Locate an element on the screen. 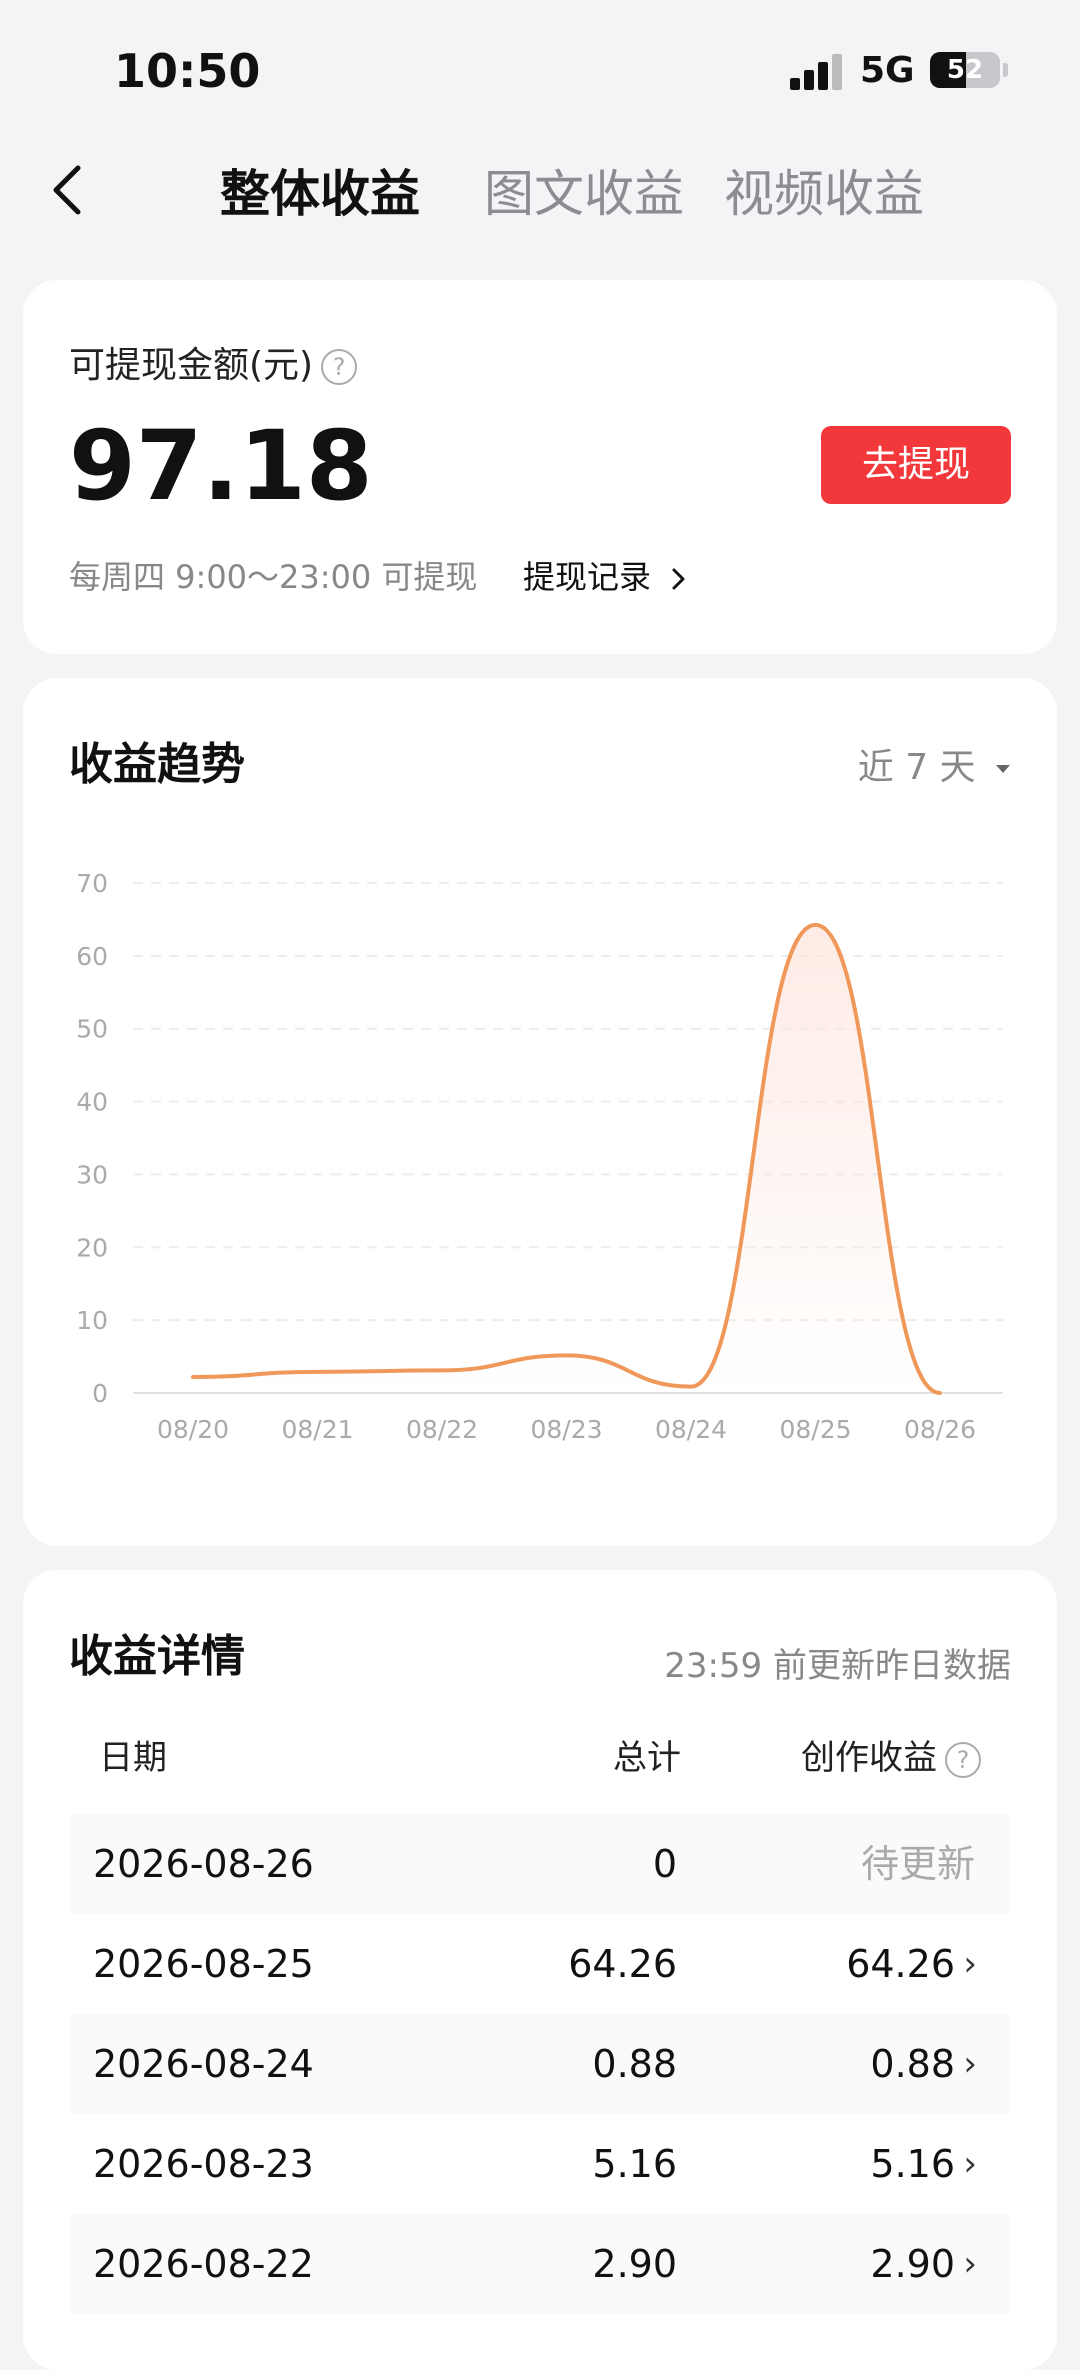 The height and width of the screenshot is (2370, 1080). y-tick-label: 20 is located at coordinates (92, 1247).